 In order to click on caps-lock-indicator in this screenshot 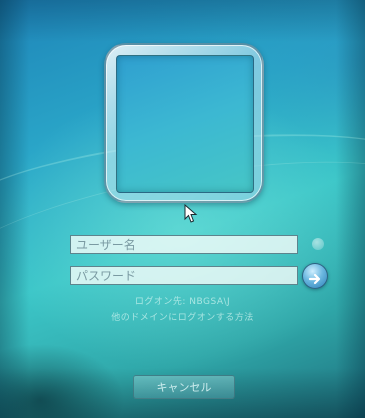, I will do `click(318, 244)`.